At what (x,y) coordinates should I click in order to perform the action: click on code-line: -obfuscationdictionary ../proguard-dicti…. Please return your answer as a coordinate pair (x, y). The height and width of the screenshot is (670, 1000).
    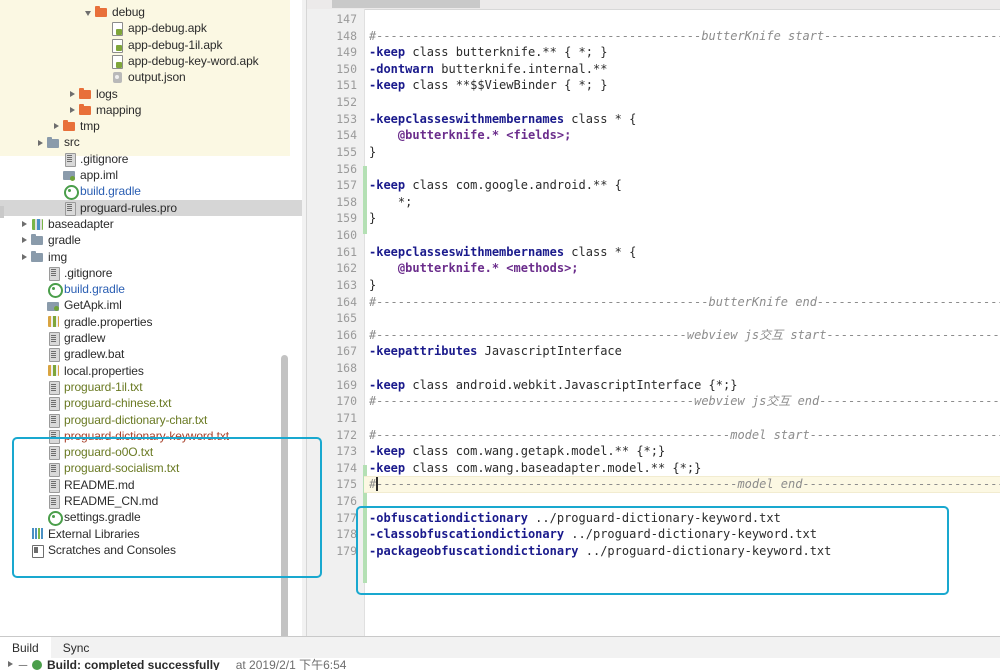
    Looking at the image, I should click on (575, 518).